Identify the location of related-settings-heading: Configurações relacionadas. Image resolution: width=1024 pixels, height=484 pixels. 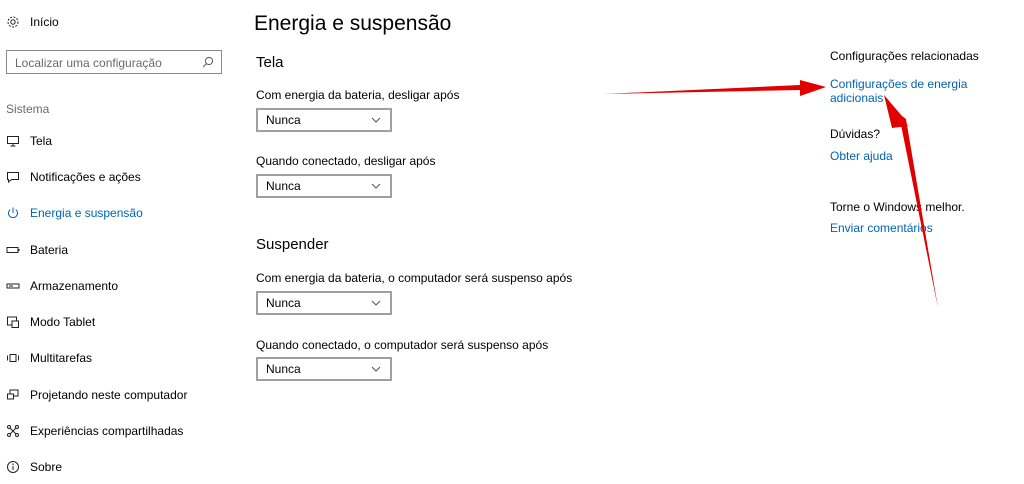
(904, 56).